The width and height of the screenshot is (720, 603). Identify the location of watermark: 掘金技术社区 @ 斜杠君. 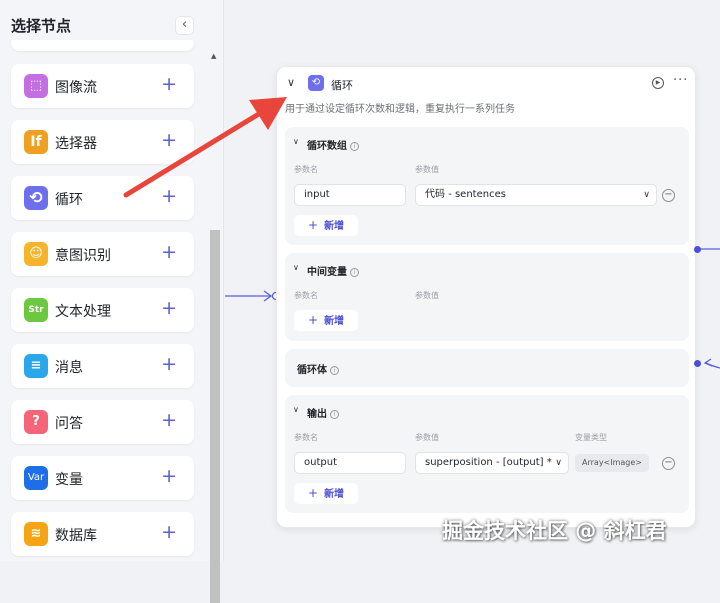
(554, 531).